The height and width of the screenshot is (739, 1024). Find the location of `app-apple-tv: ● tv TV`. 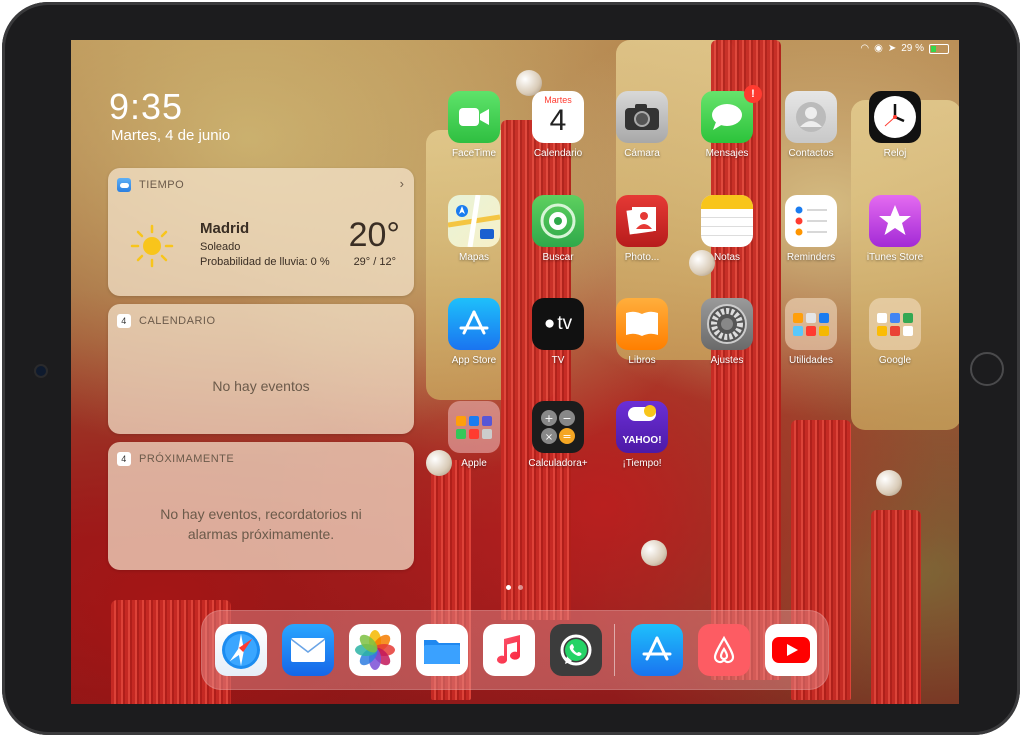

app-apple-tv: ● tv TV is located at coordinates (558, 332).